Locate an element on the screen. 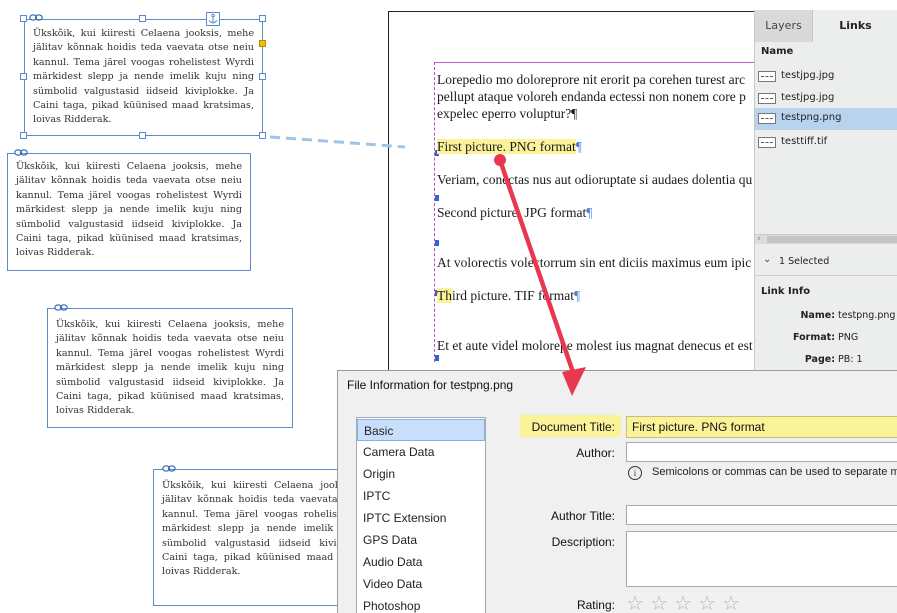 This screenshot has width=897, height=613. info-value: PB: 1 is located at coordinates (850, 359).